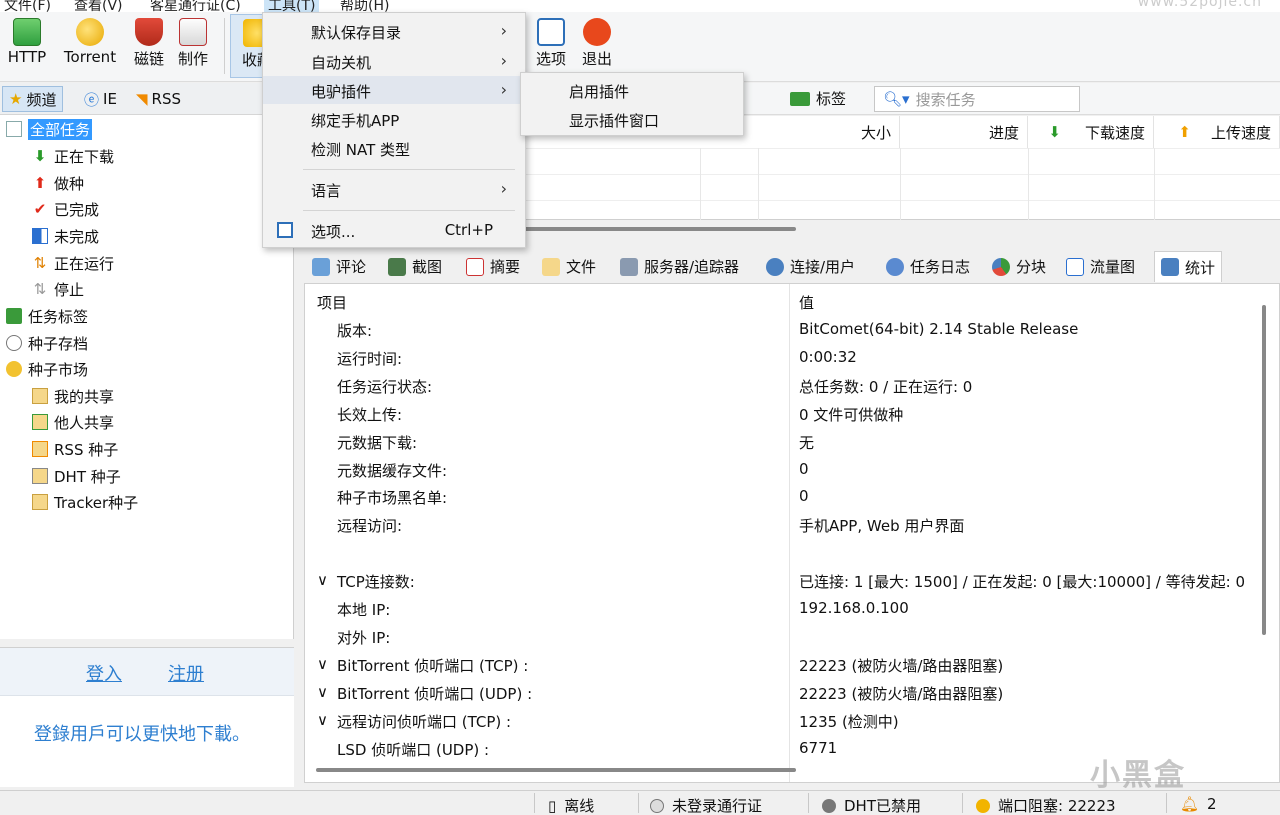 This screenshot has height=815, width=1280. What do you see at coordinates (40, 289) in the screenshot?
I see `stopped-arrows-icon: ⇅` at bounding box center [40, 289].